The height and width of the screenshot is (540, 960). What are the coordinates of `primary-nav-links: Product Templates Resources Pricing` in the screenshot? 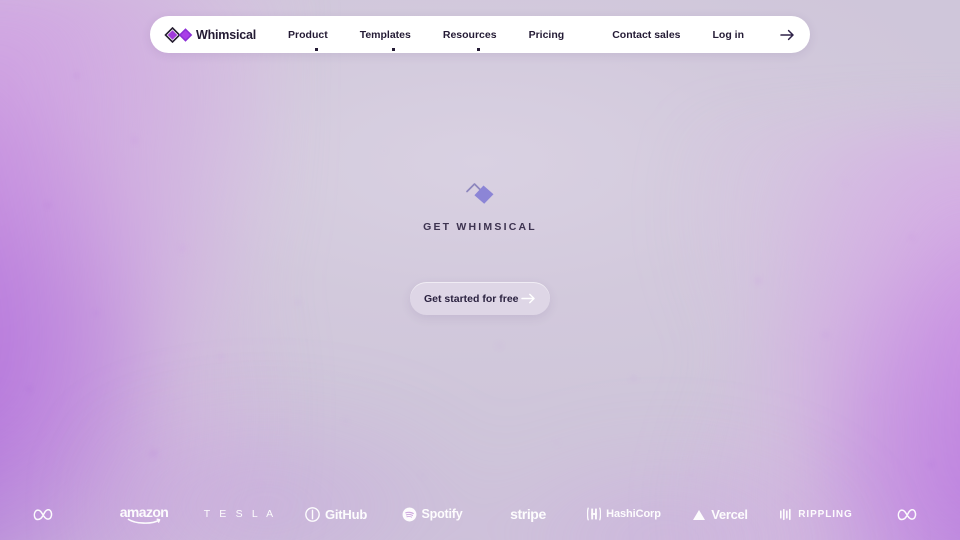 It's located at (426, 39).